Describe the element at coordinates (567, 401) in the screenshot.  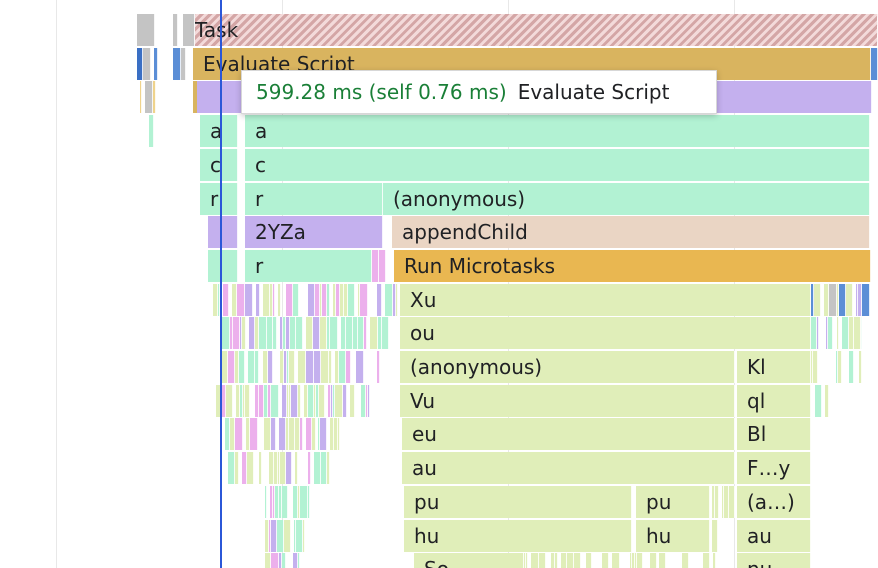
I see `call-slice-vu: Vu` at that location.